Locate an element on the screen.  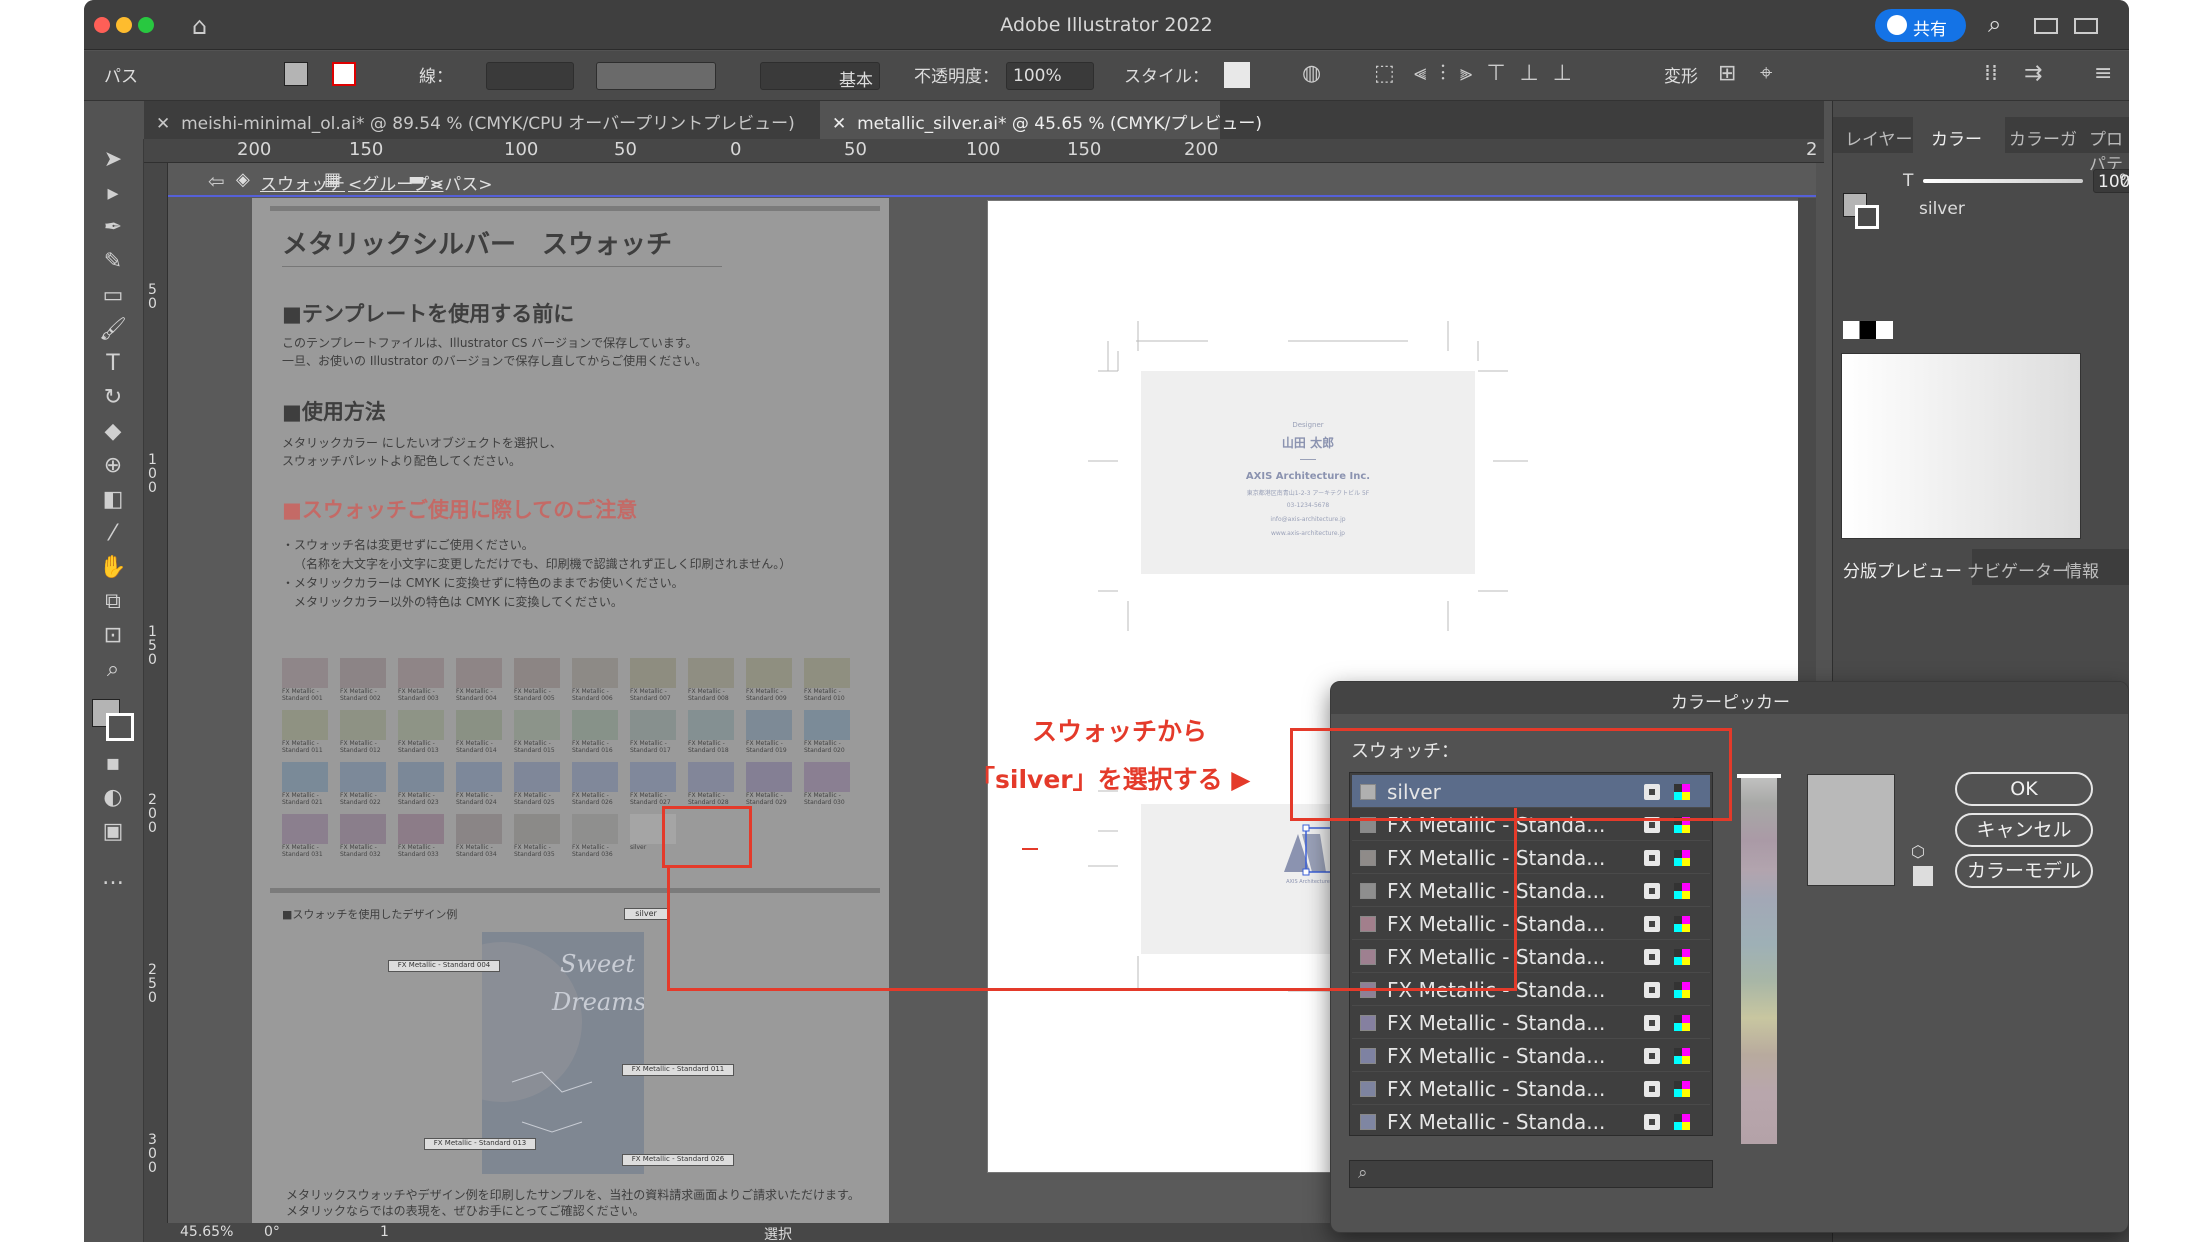
variable-width-select is located at coordinates (656, 76).